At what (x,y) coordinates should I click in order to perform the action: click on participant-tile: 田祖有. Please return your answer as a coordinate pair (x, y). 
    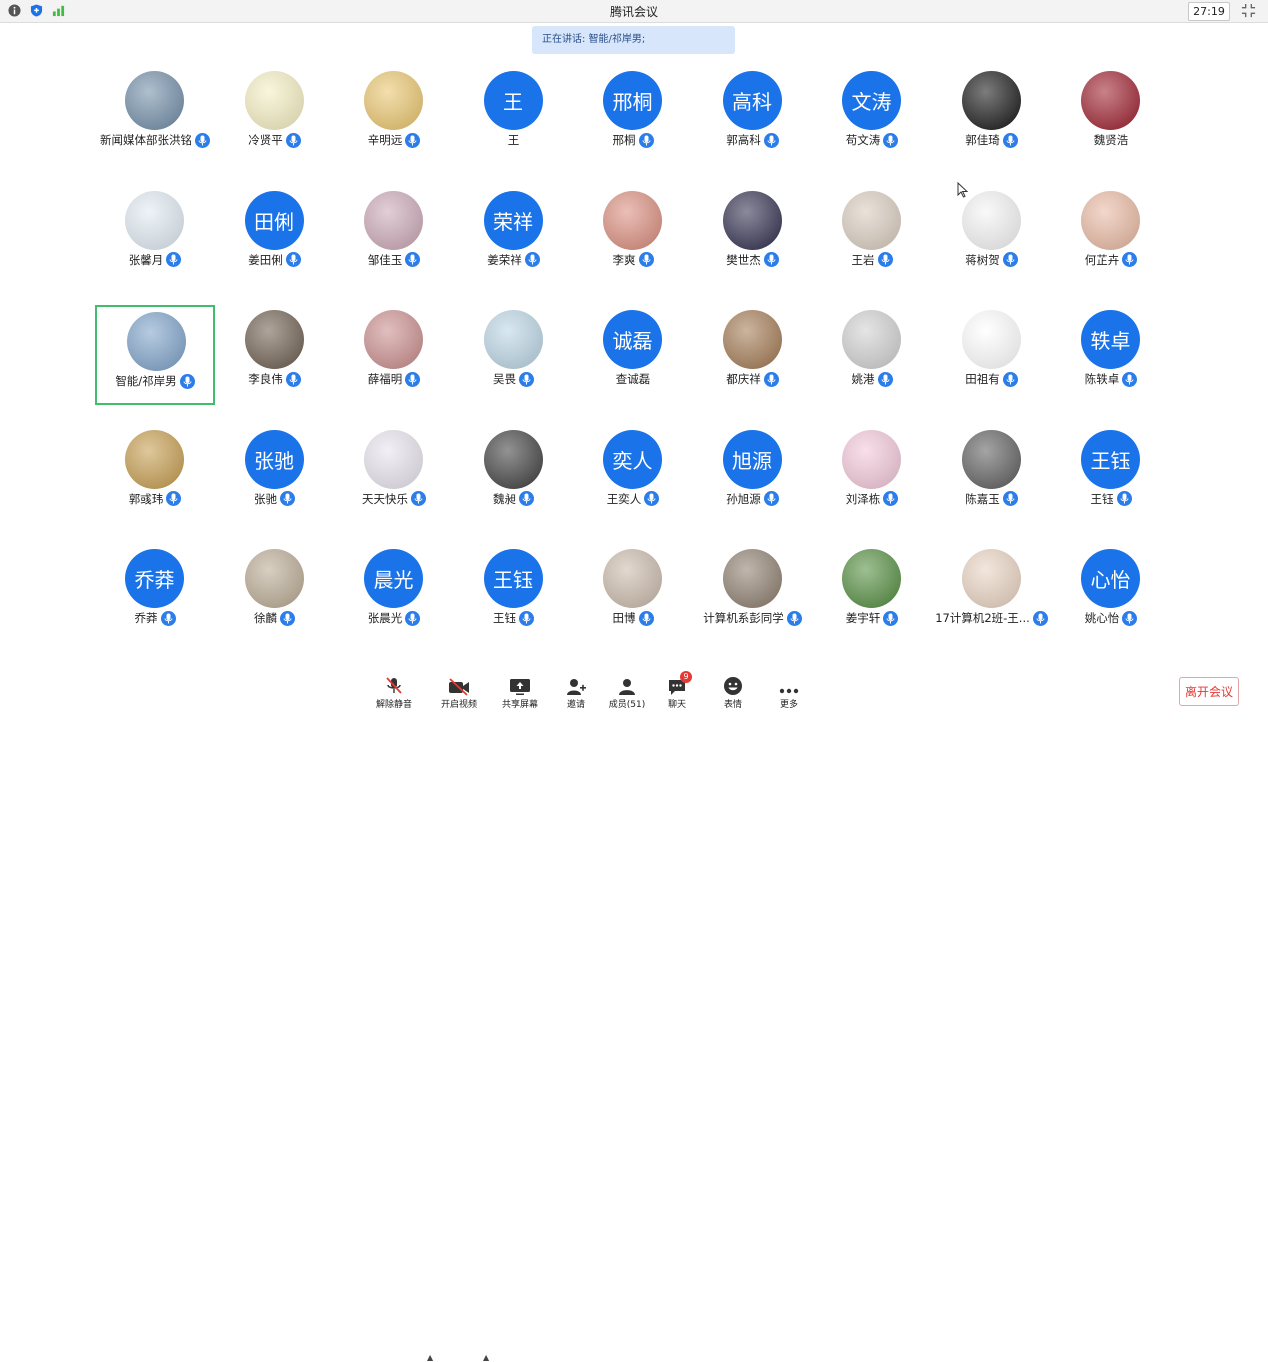
    Looking at the image, I should click on (992, 355).